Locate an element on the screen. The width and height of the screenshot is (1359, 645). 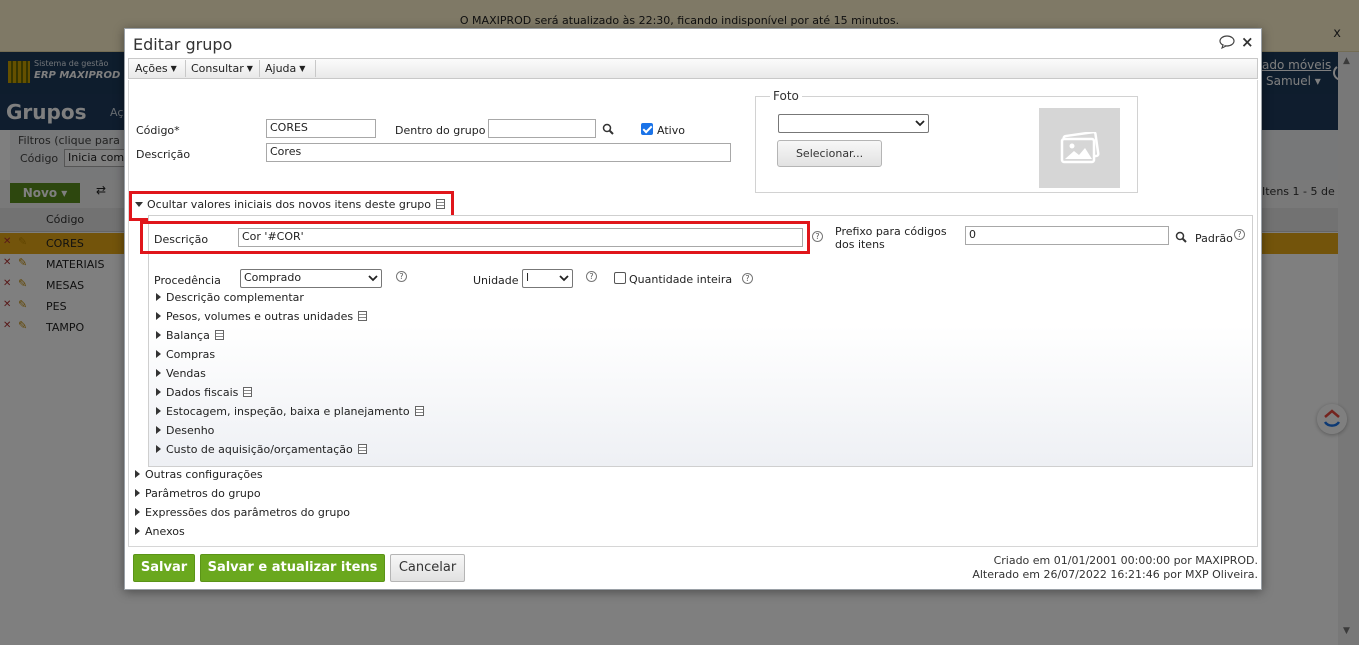
subsection-toggle: Balança is located at coordinates (190, 335).